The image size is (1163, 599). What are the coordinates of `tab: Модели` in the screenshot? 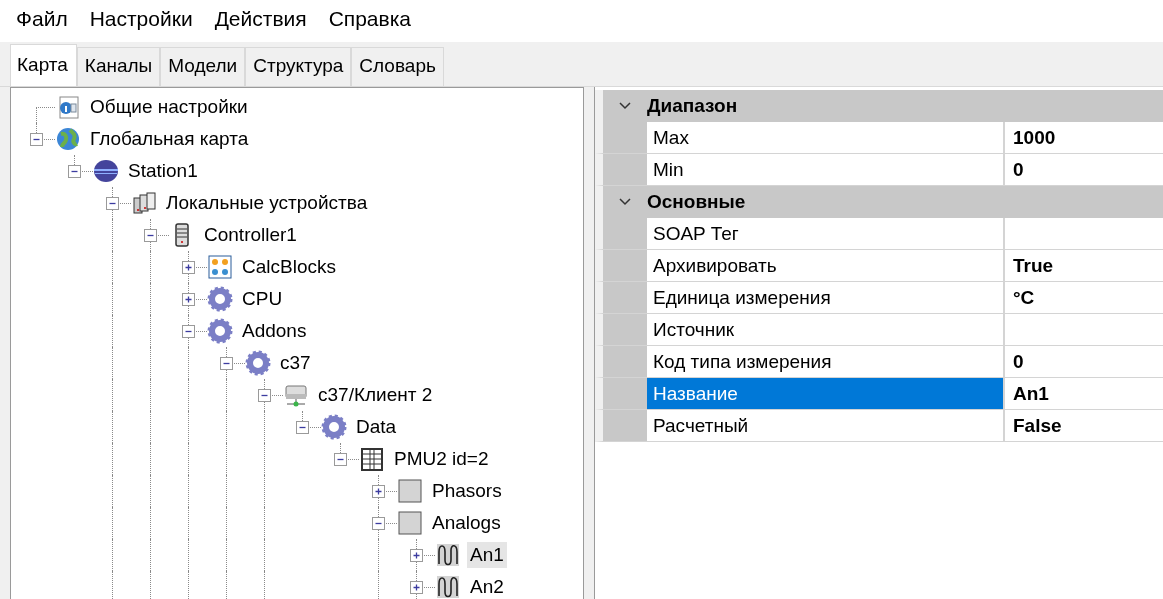 It's located at (203, 66).